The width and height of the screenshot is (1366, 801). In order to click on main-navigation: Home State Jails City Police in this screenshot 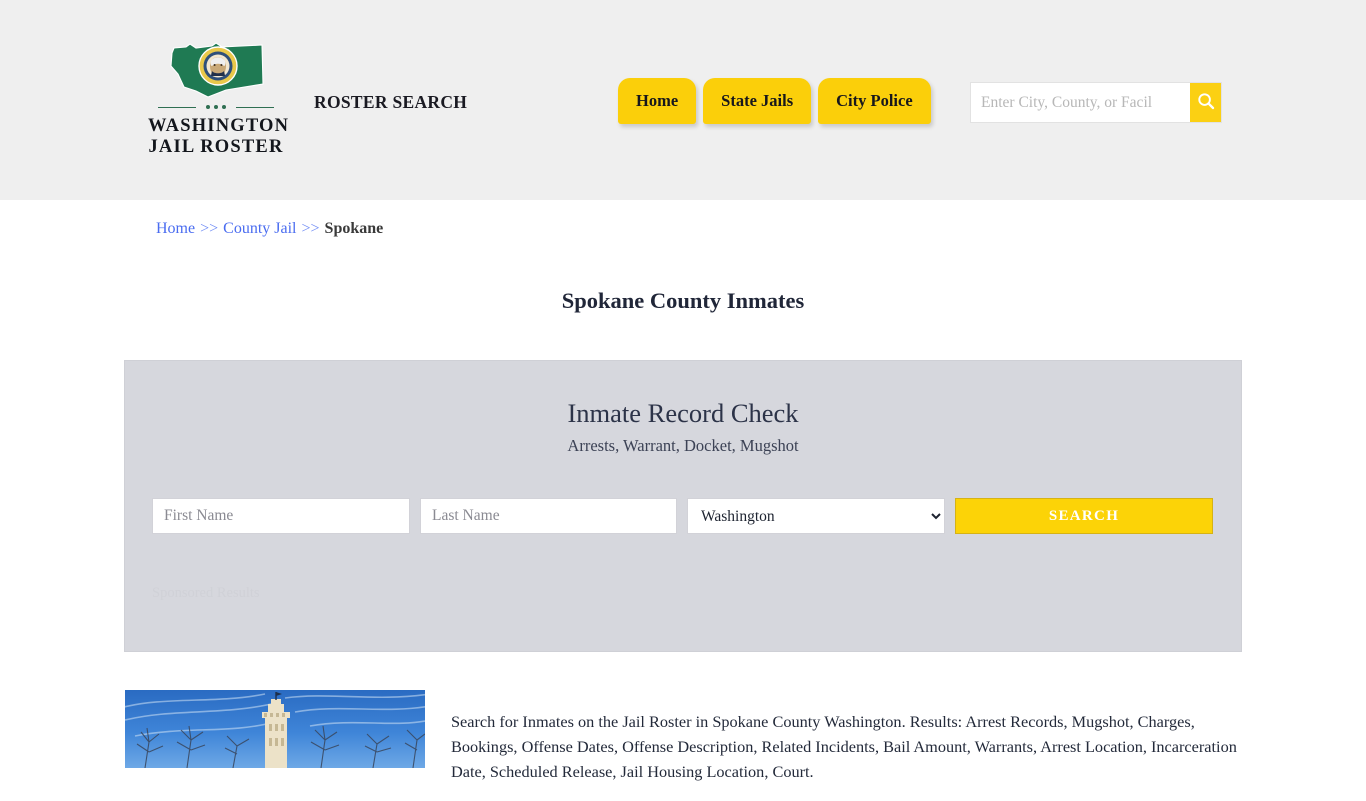, I will do `click(774, 101)`.